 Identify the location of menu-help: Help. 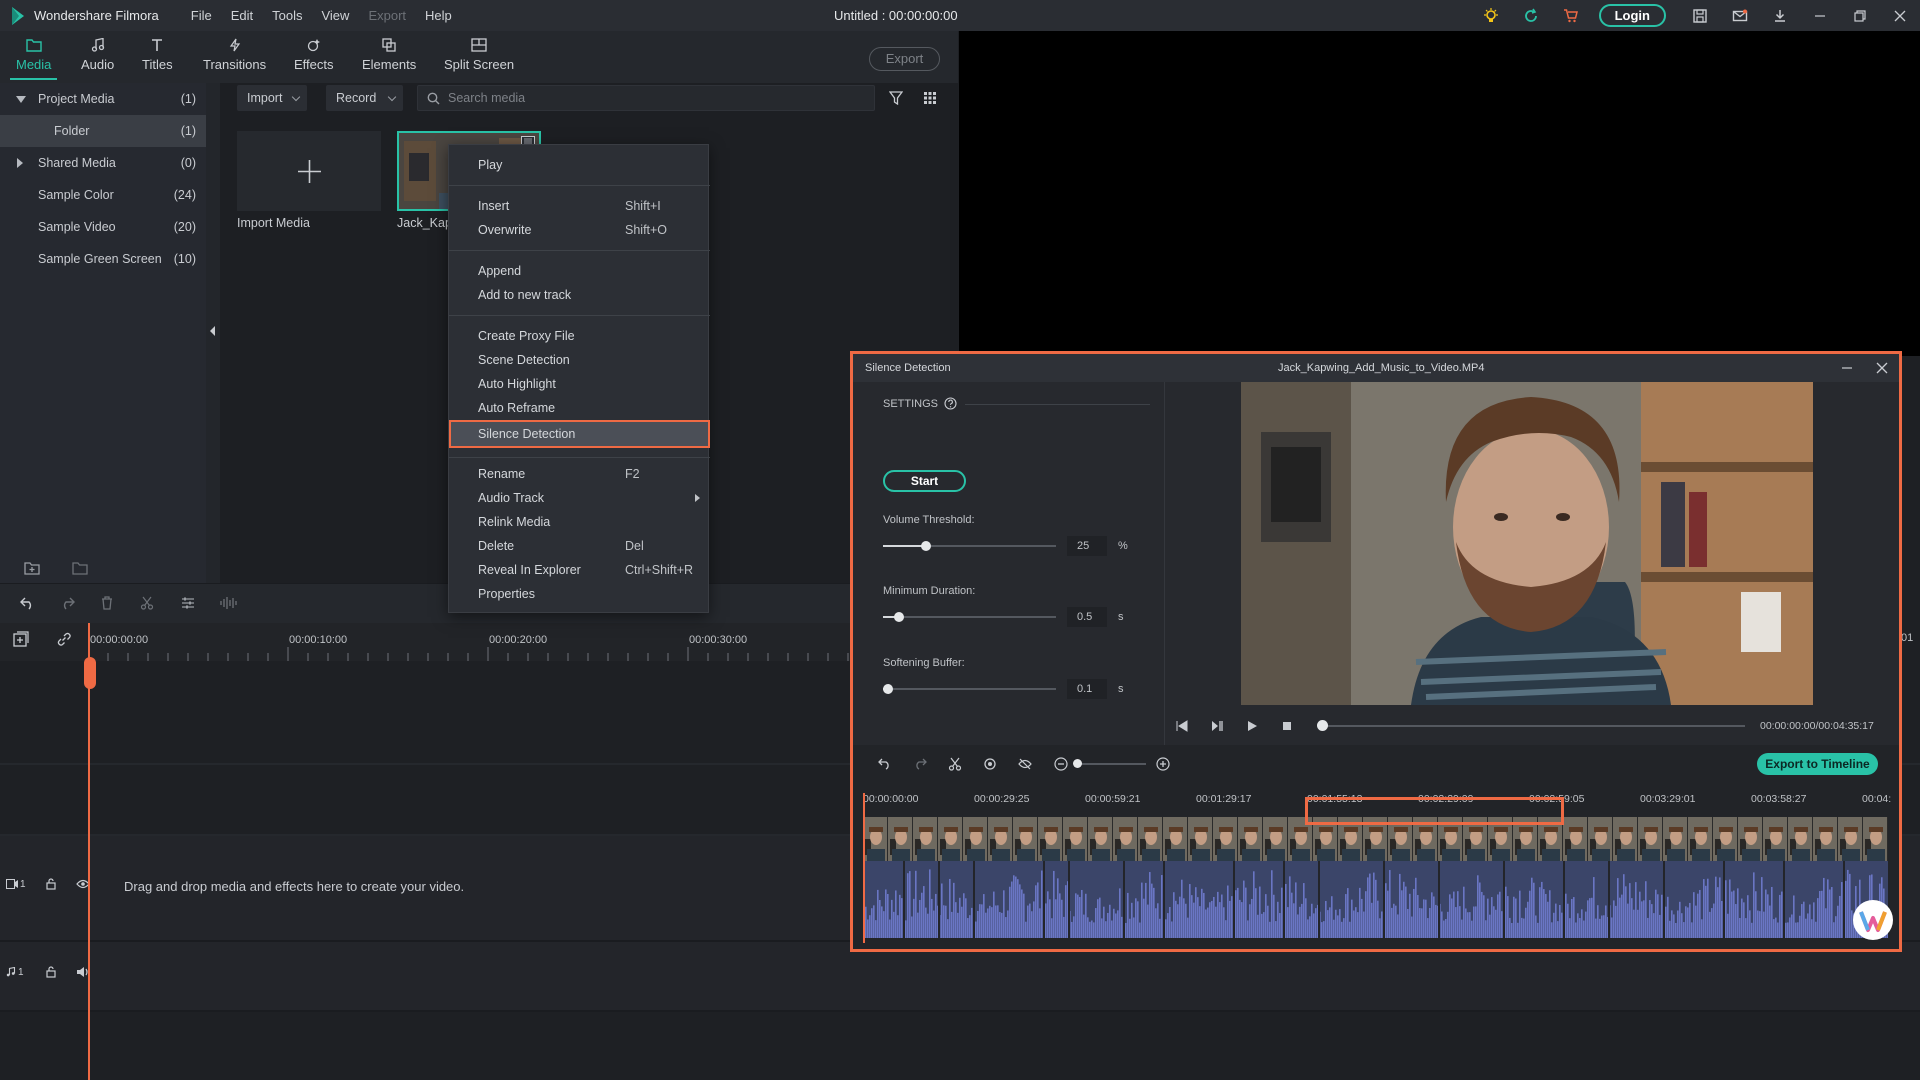
(438, 15).